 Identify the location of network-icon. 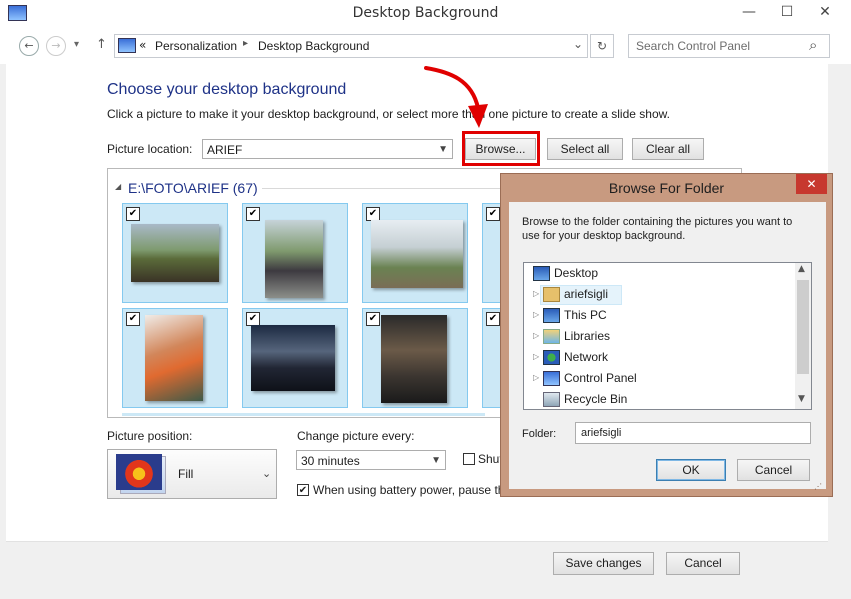
(551, 357).